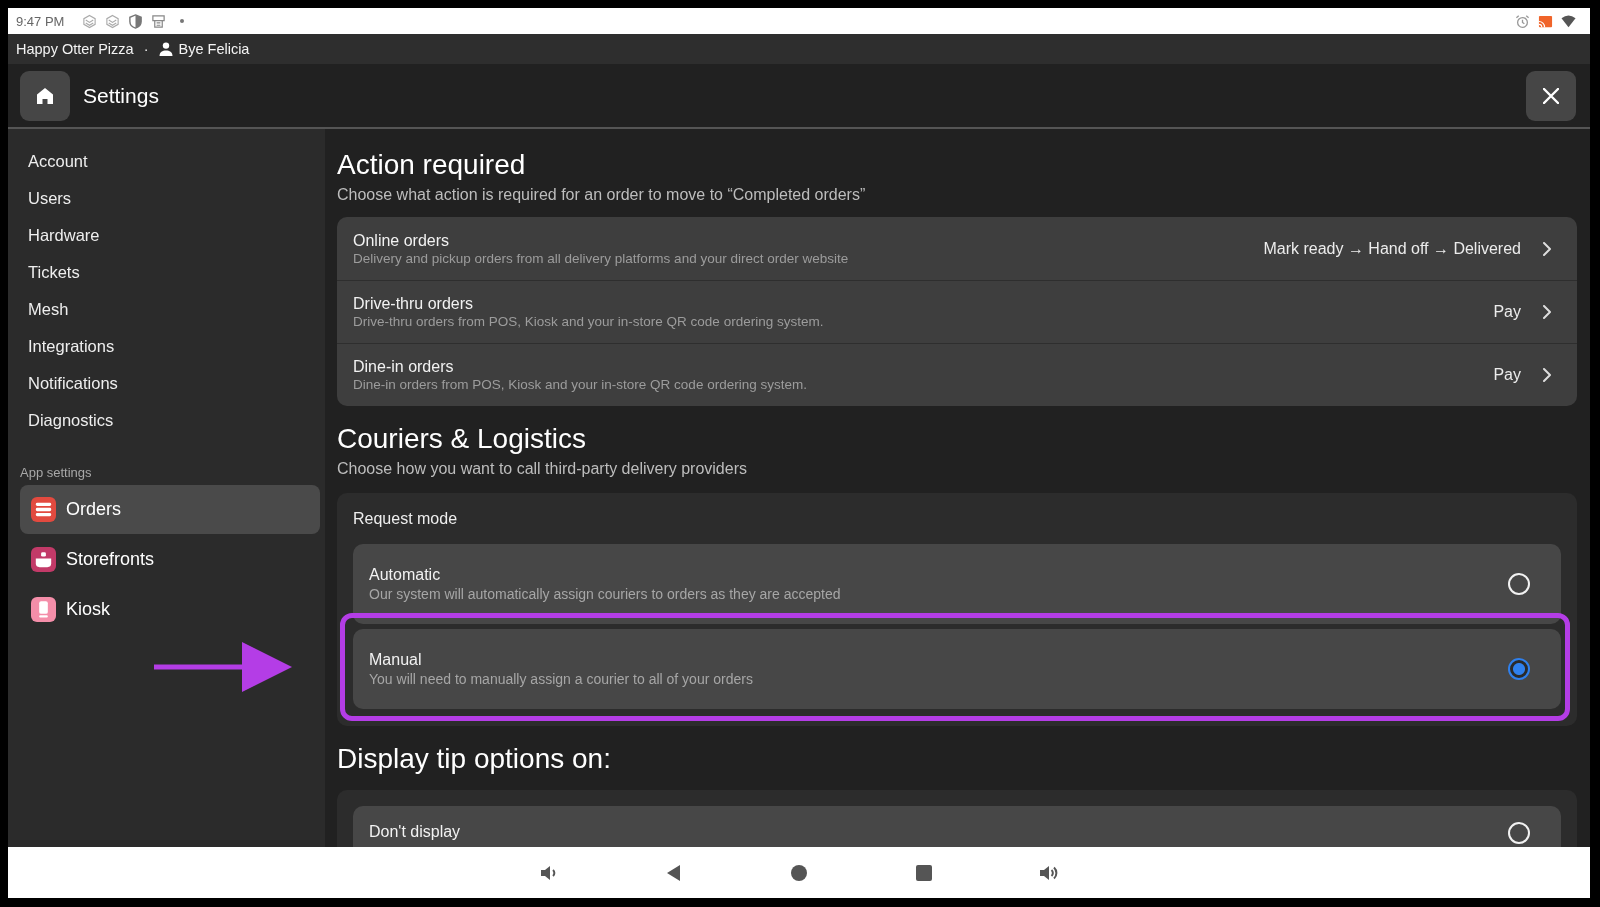 The image size is (1600, 907). Describe the element at coordinates (414, 303) in the screenshot. I see `row-title: Drive-thru orders` at that location.